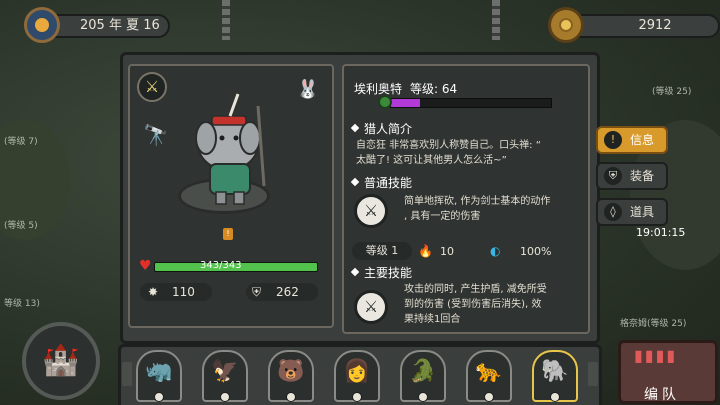  I want to click on main-skill-title-text: 主要技能, so click(388, 273).